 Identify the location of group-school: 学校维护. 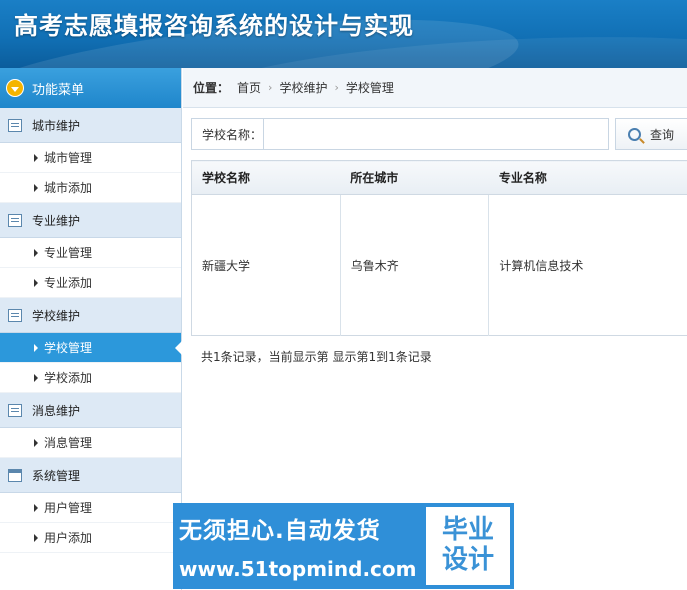
(90, 315).